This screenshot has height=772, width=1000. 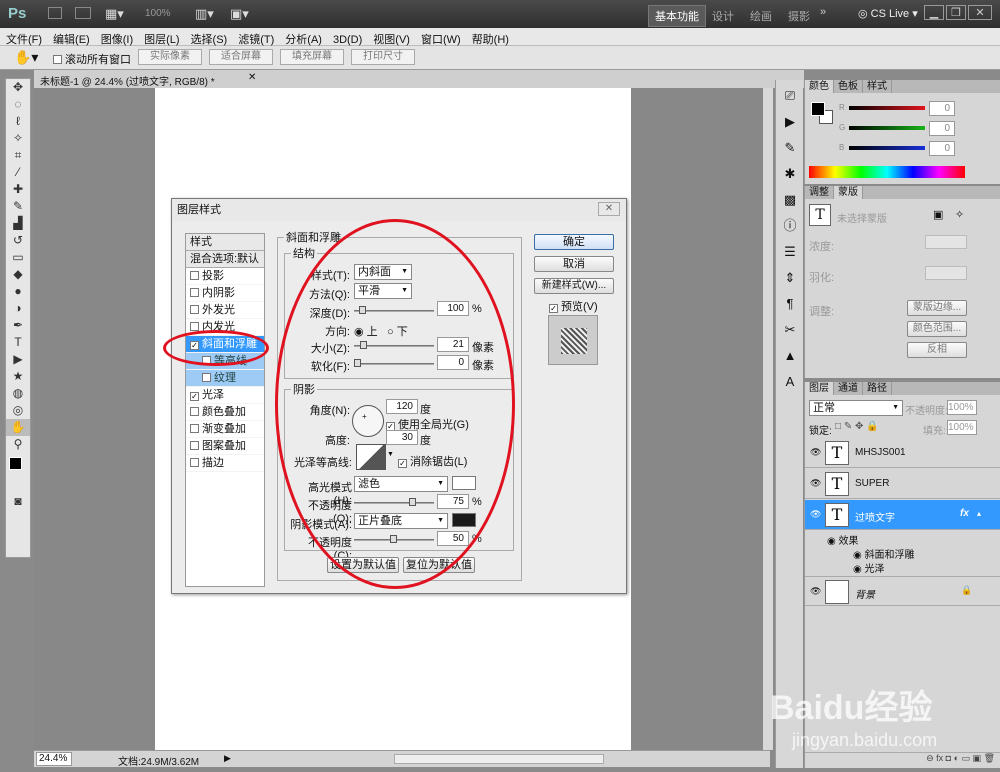 What do you see at coordinates (979, 513) in the screenshot?
I see `expand-effects-icon: ▴` at bounding box center [979, 513].